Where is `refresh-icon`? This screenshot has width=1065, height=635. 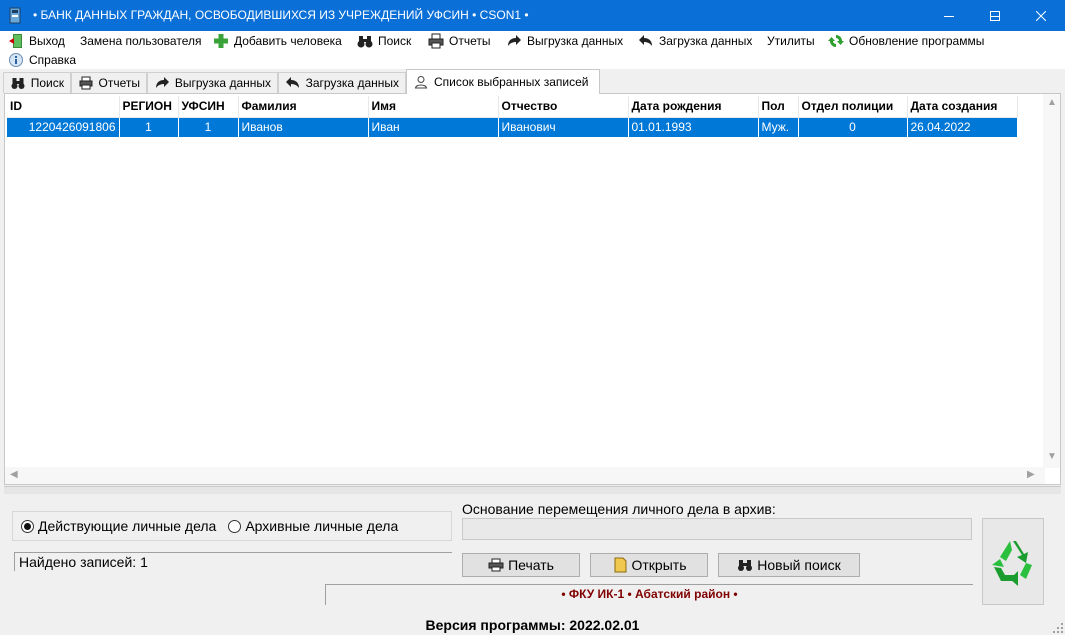 refresh-icon is located at coordinates (836, 41).